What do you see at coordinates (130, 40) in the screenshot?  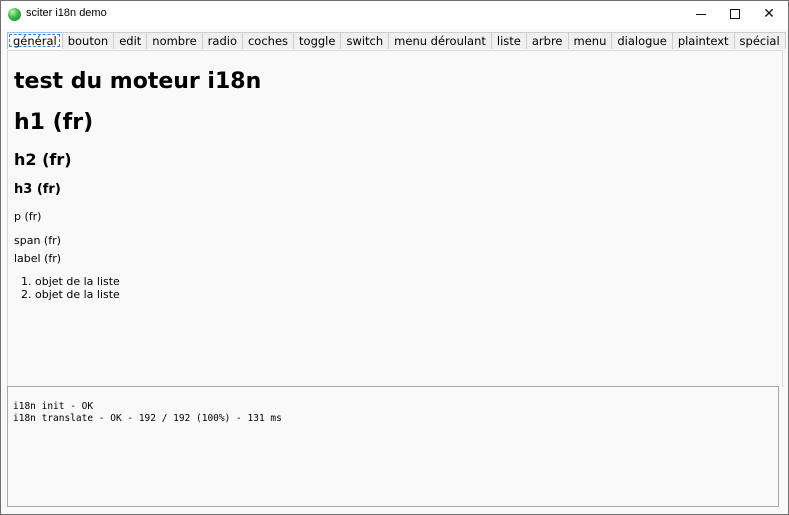 I see `tab-edit: edit` at bounding box center [130, 40].